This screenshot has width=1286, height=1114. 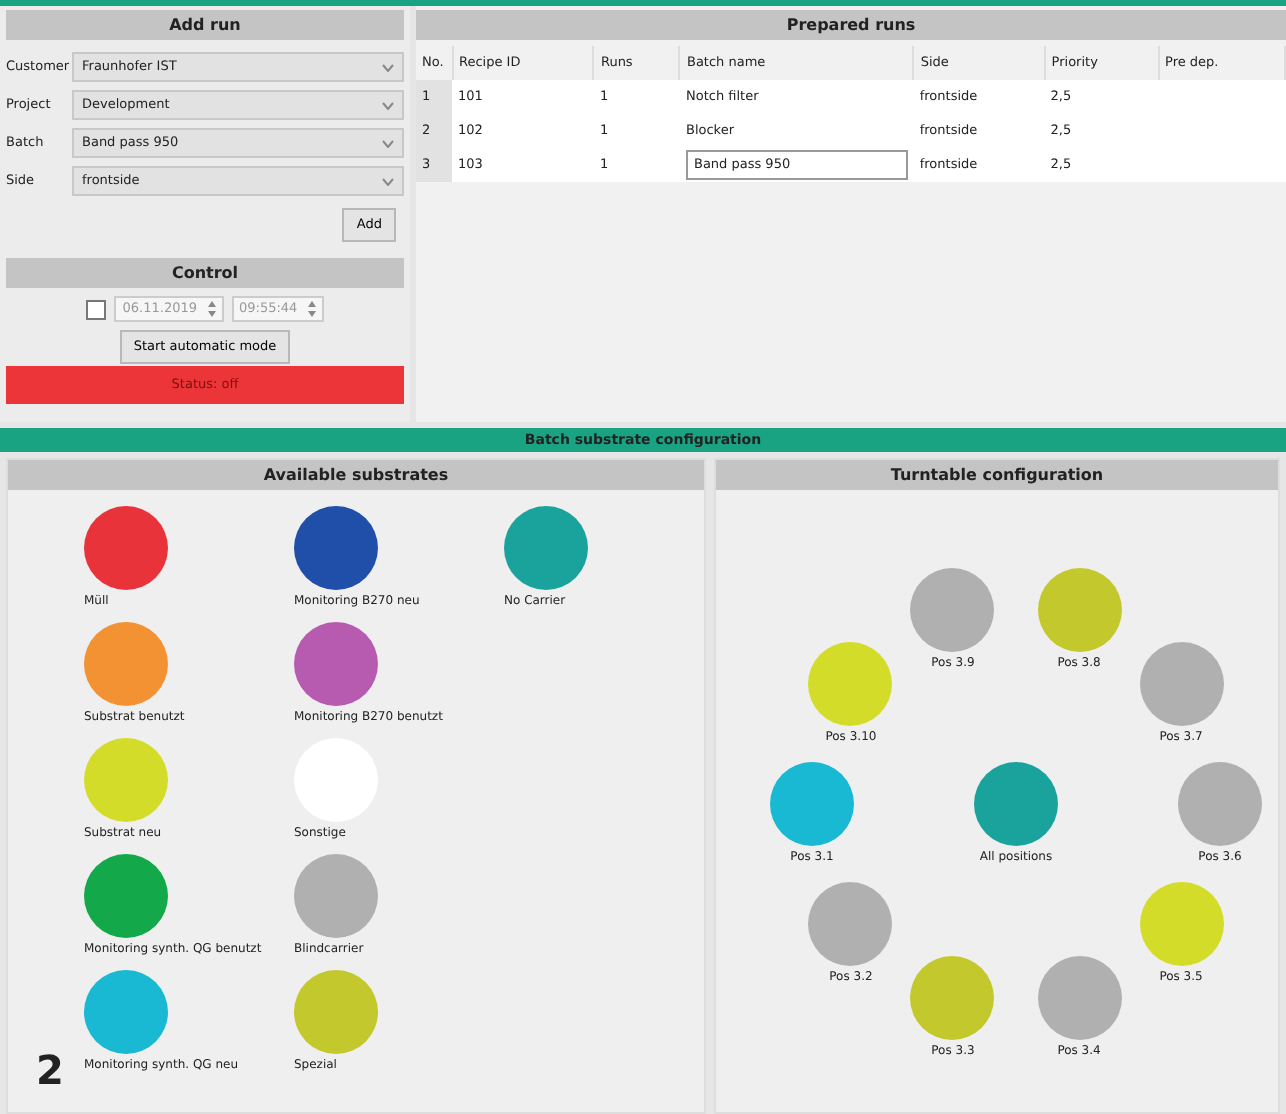 I want to click on panel-header: Prepared runs, so click(x=851, y=25).